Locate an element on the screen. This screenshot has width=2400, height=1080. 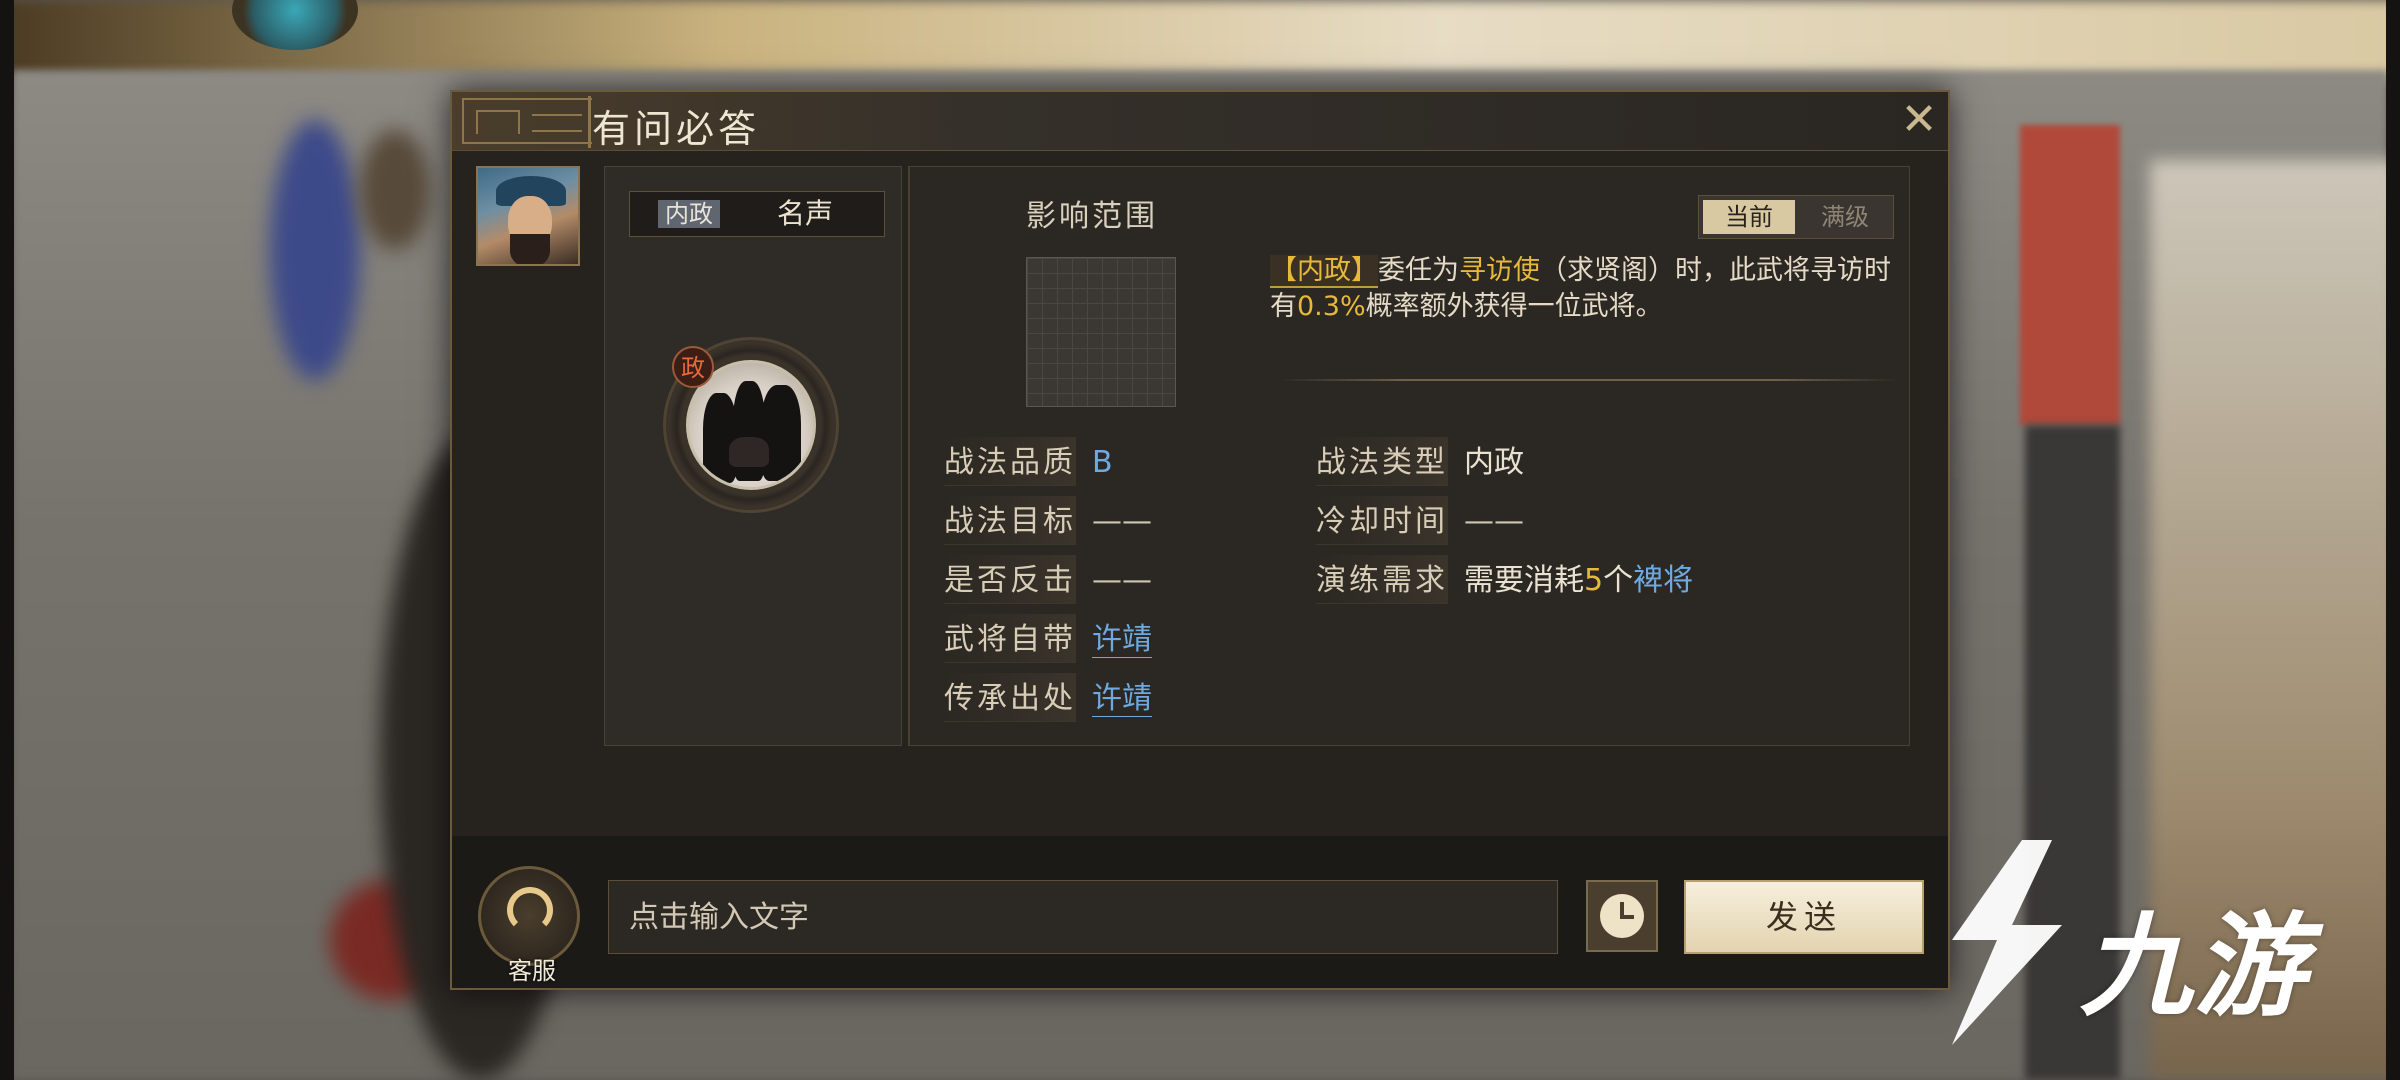
attr-label: 战法目标 is located at coordinates (1010, 520).